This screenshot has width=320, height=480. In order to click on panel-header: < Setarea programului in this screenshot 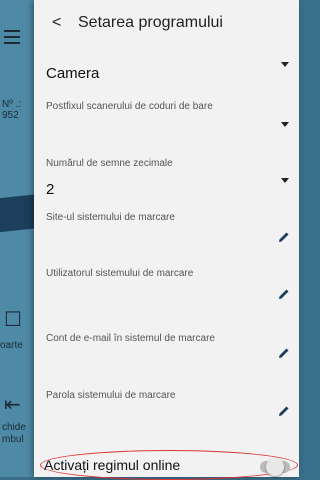, I will do `click(166, 24)`.